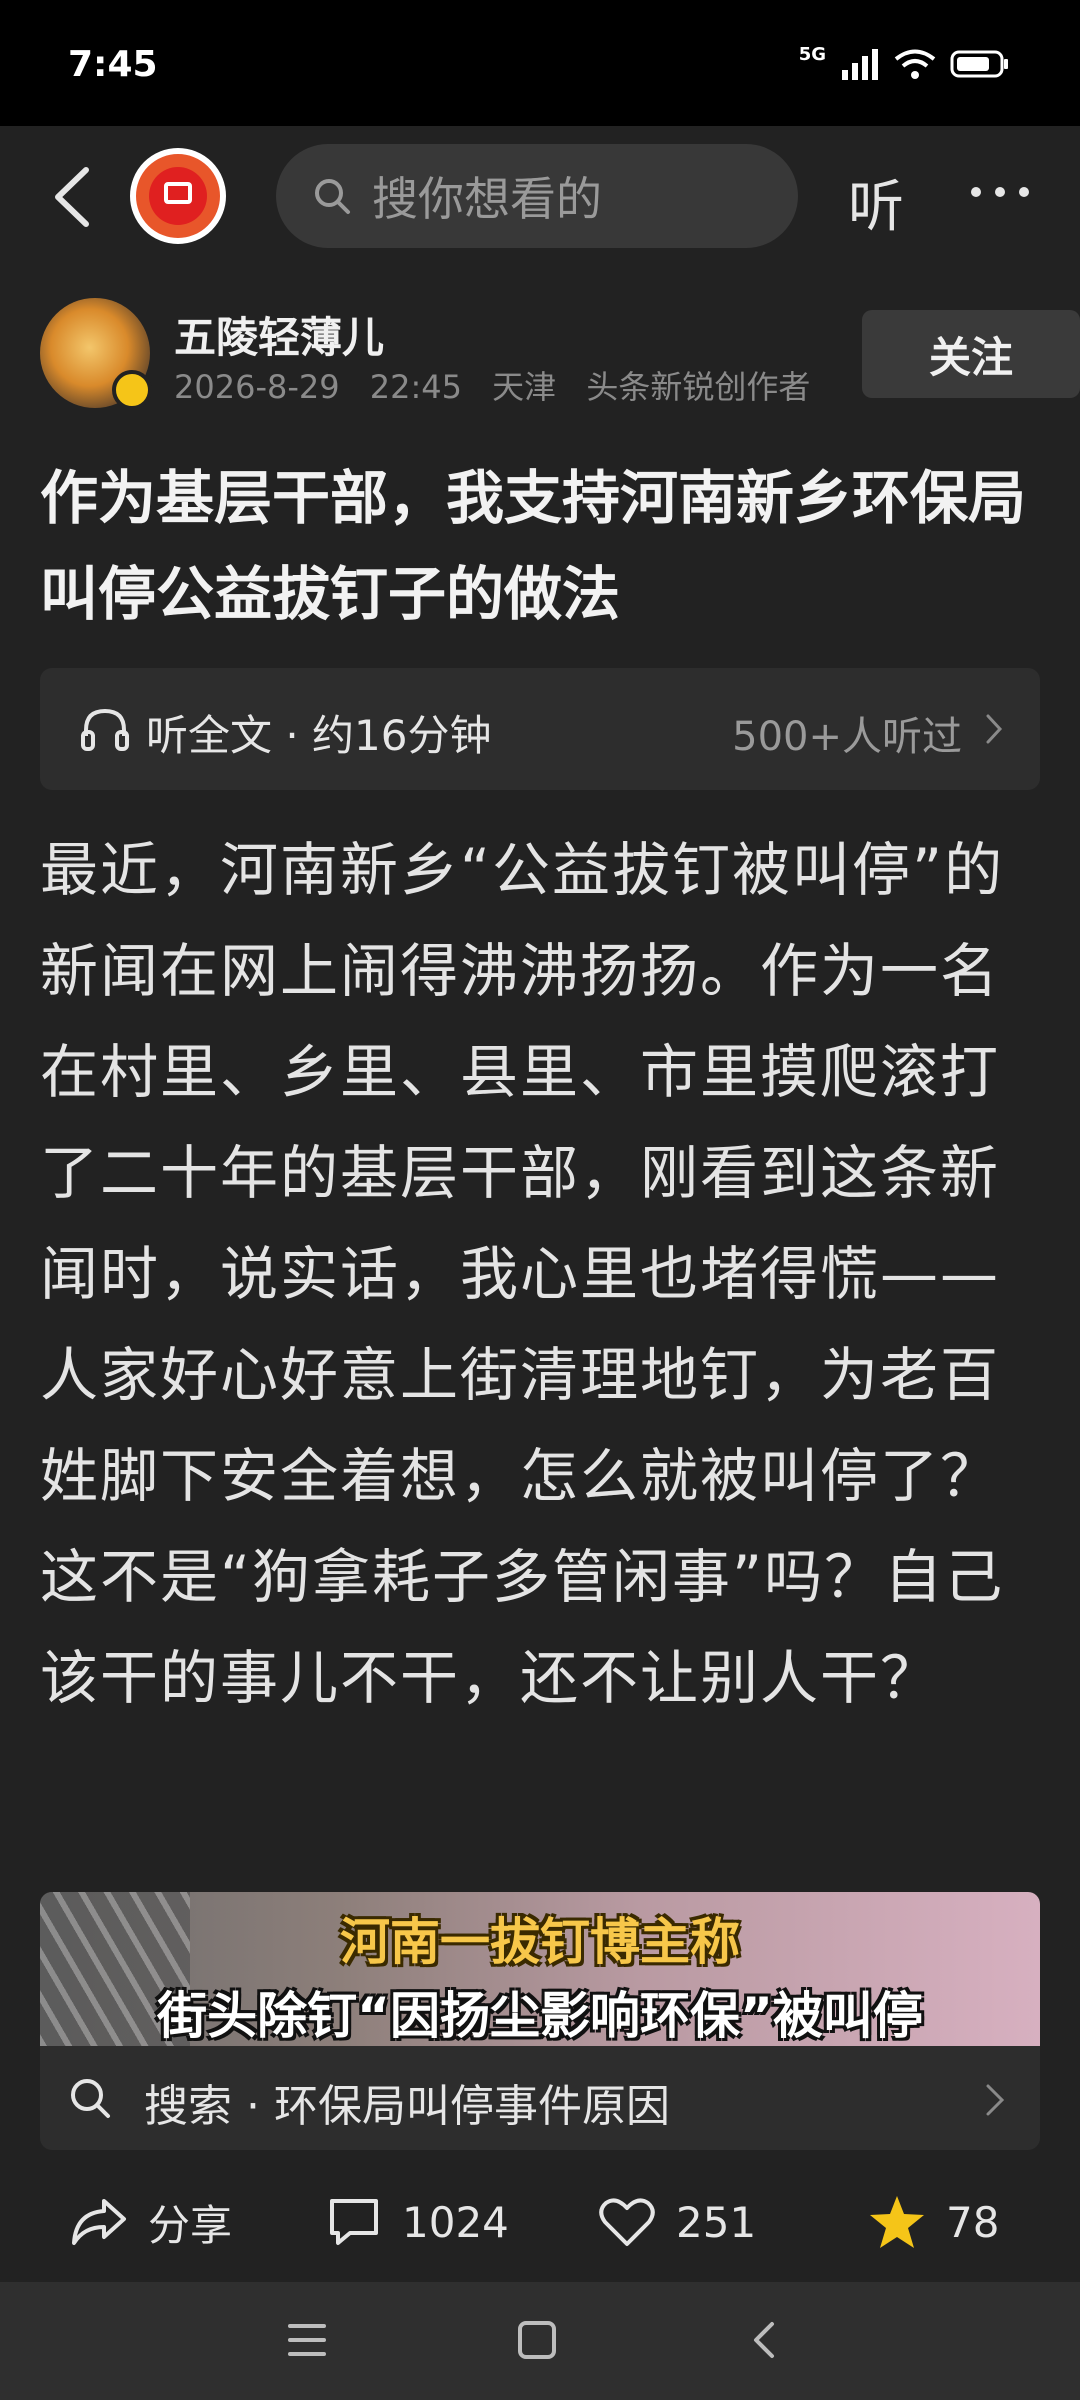 This screenshot has width=1080, height=2400. Describe the element at coordinates (524, 387) in the screenshot. I see `author-location: 天津` at that location.